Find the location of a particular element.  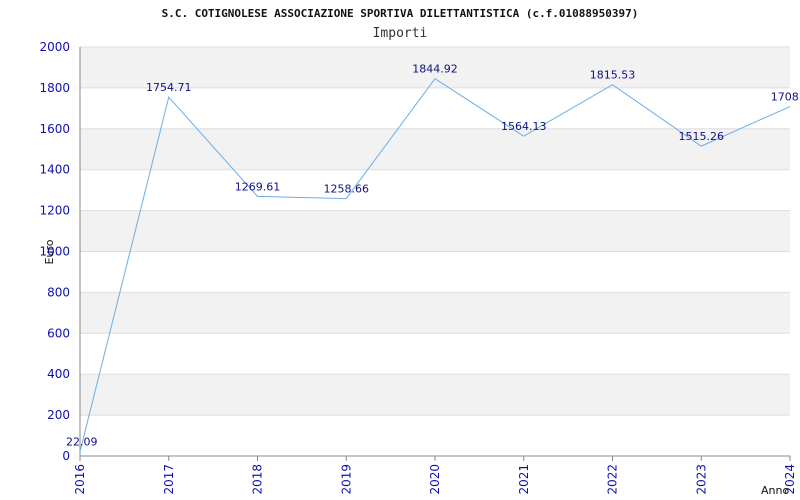

x-tick-label: 2023 is located at coordinates (701, 479).